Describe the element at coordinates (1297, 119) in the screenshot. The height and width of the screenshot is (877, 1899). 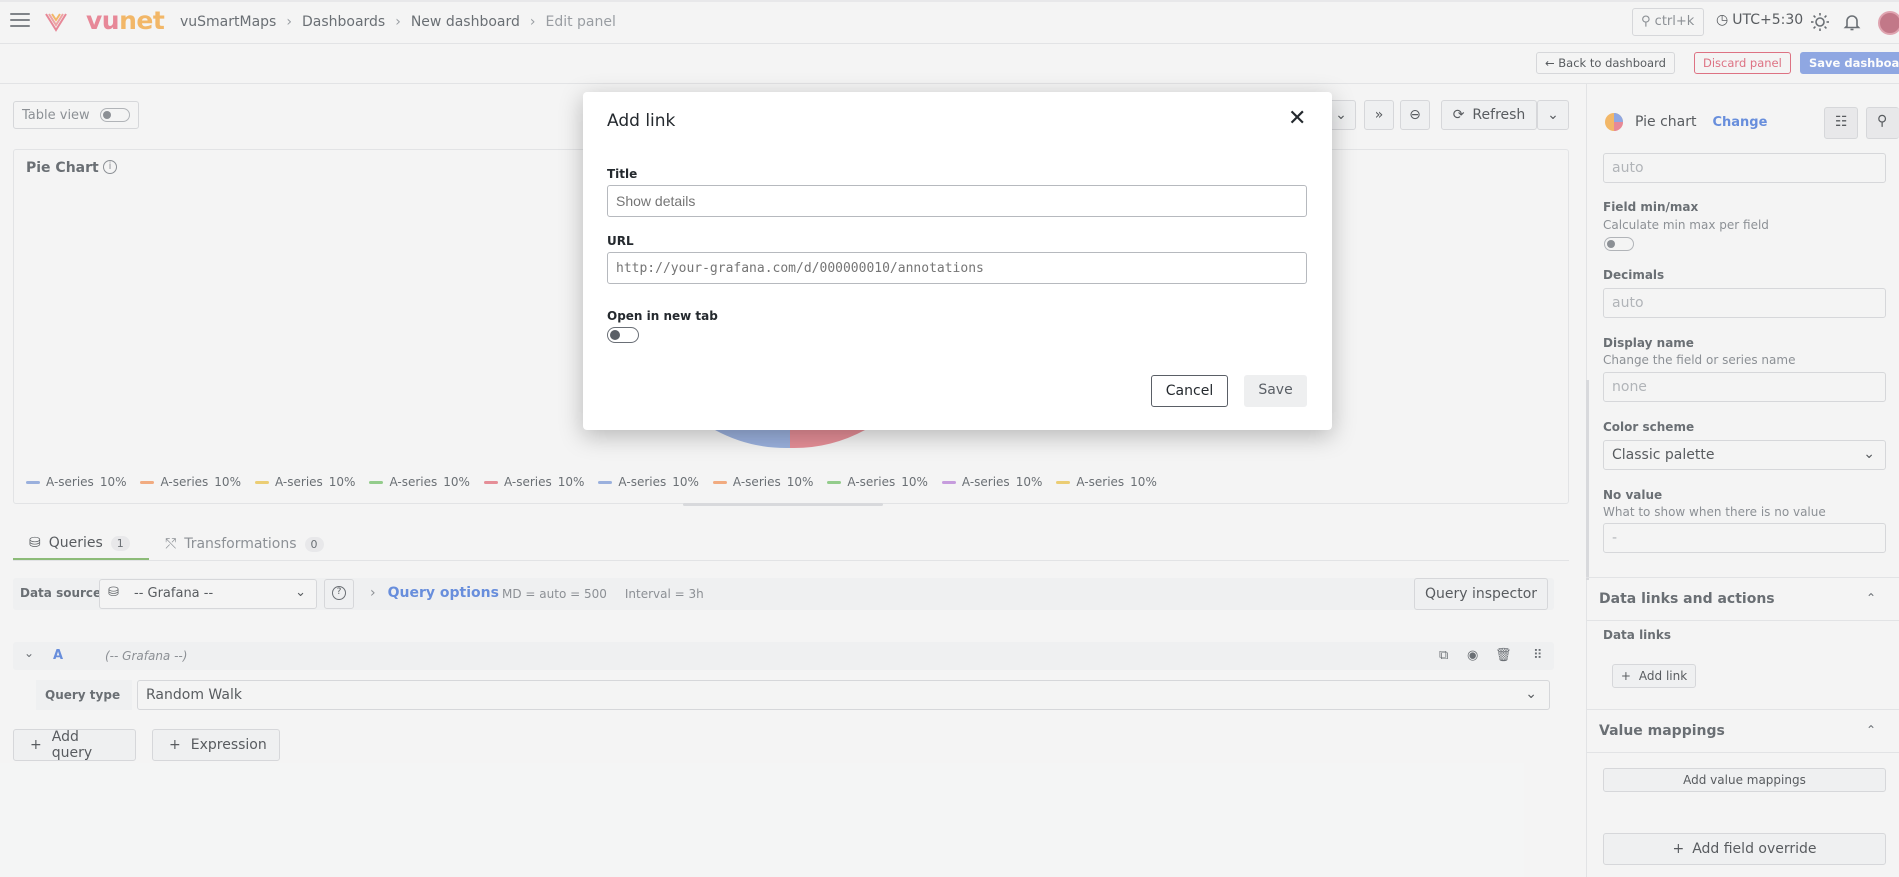
I see `close-icon: ✕` at that location.